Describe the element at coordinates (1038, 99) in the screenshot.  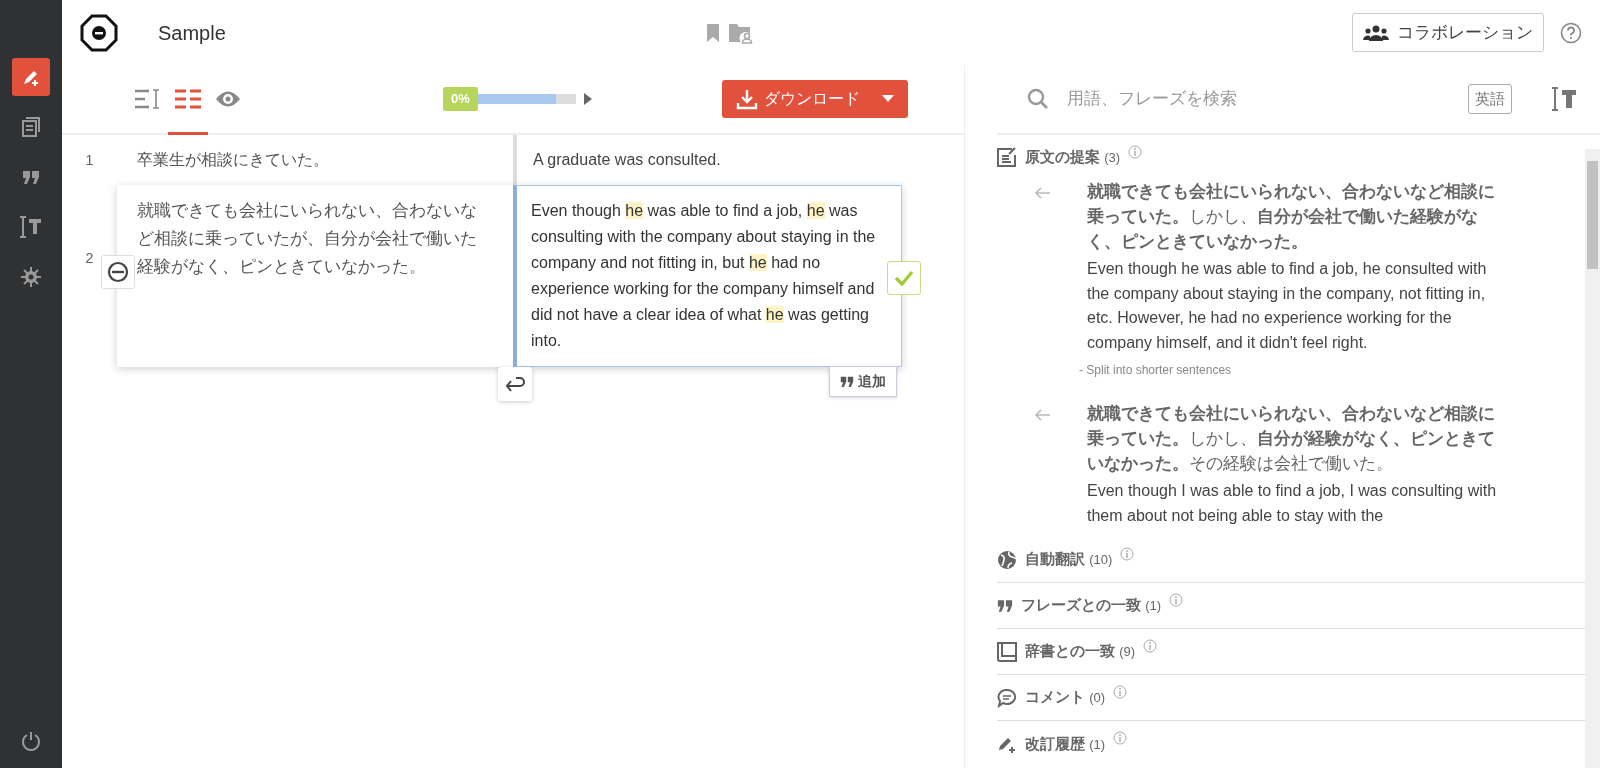
I see `search-icon` at that location.